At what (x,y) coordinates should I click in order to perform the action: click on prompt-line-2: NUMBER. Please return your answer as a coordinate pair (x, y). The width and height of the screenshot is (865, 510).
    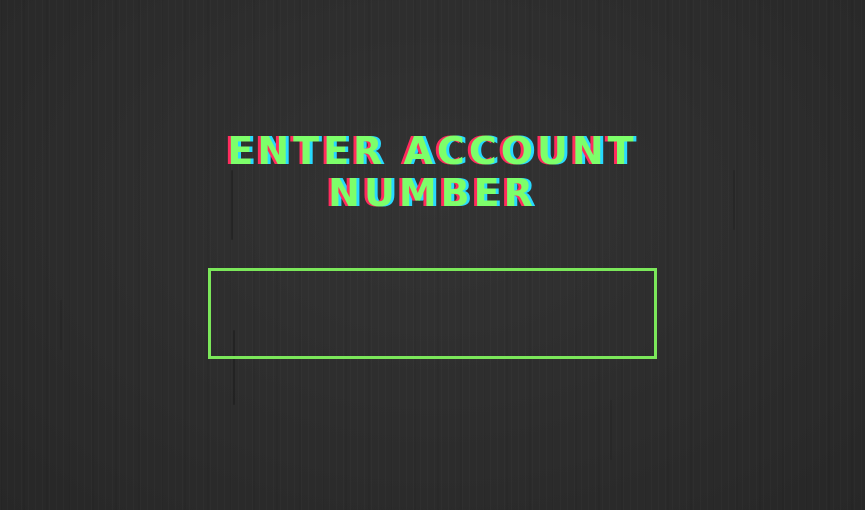
    Looking at the image, I should click on (432, 193).